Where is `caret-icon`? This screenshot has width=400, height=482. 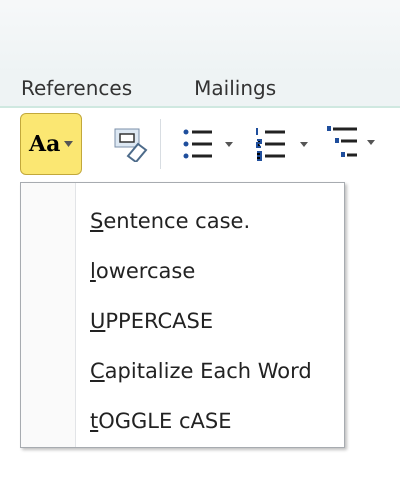 caret-icon is located at coordinates (69, 144).